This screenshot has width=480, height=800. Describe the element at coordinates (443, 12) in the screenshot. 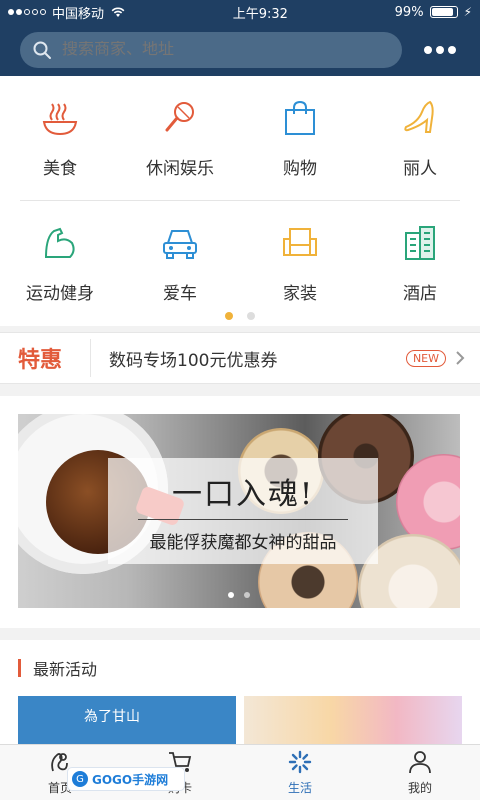

I see `battery-icon` at that location.